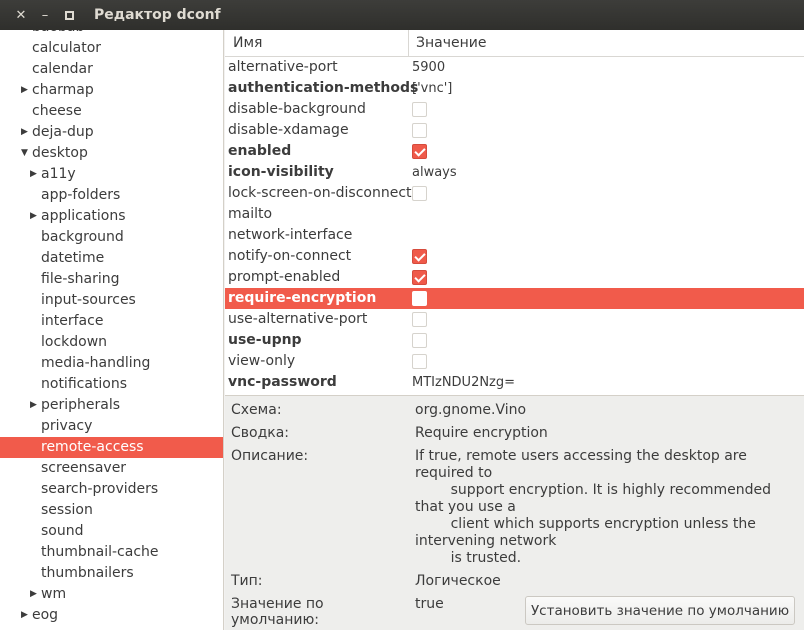 This screenshot has width=804, height=630. Describe the element at coordinates (111, 132) in the screenshot. I see `tree-item-deja-dup: ▶ deja-dup` at that location.